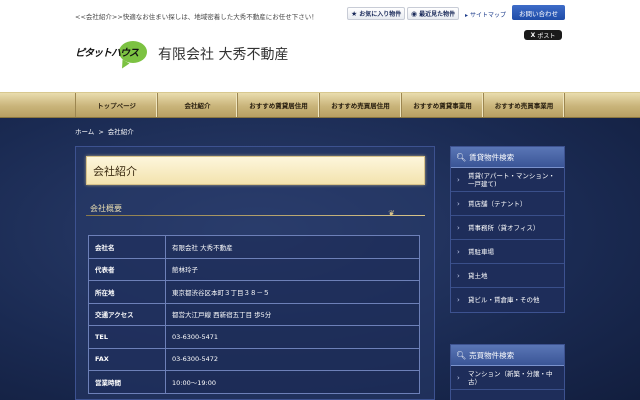 The image size is (640, 400). I want to click on x-post-label: ポスト, so click(546, 36).